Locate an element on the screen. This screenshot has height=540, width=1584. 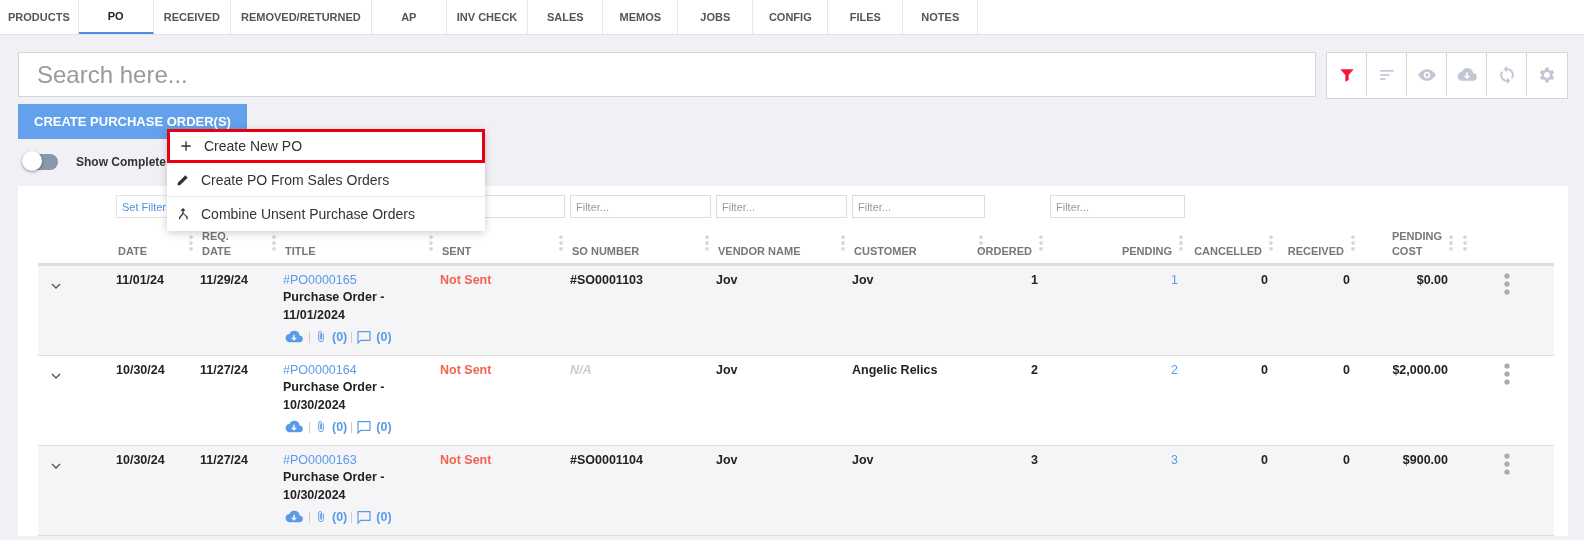
table-cell-text: 11/29/24 is located at coordinates (224, 281).